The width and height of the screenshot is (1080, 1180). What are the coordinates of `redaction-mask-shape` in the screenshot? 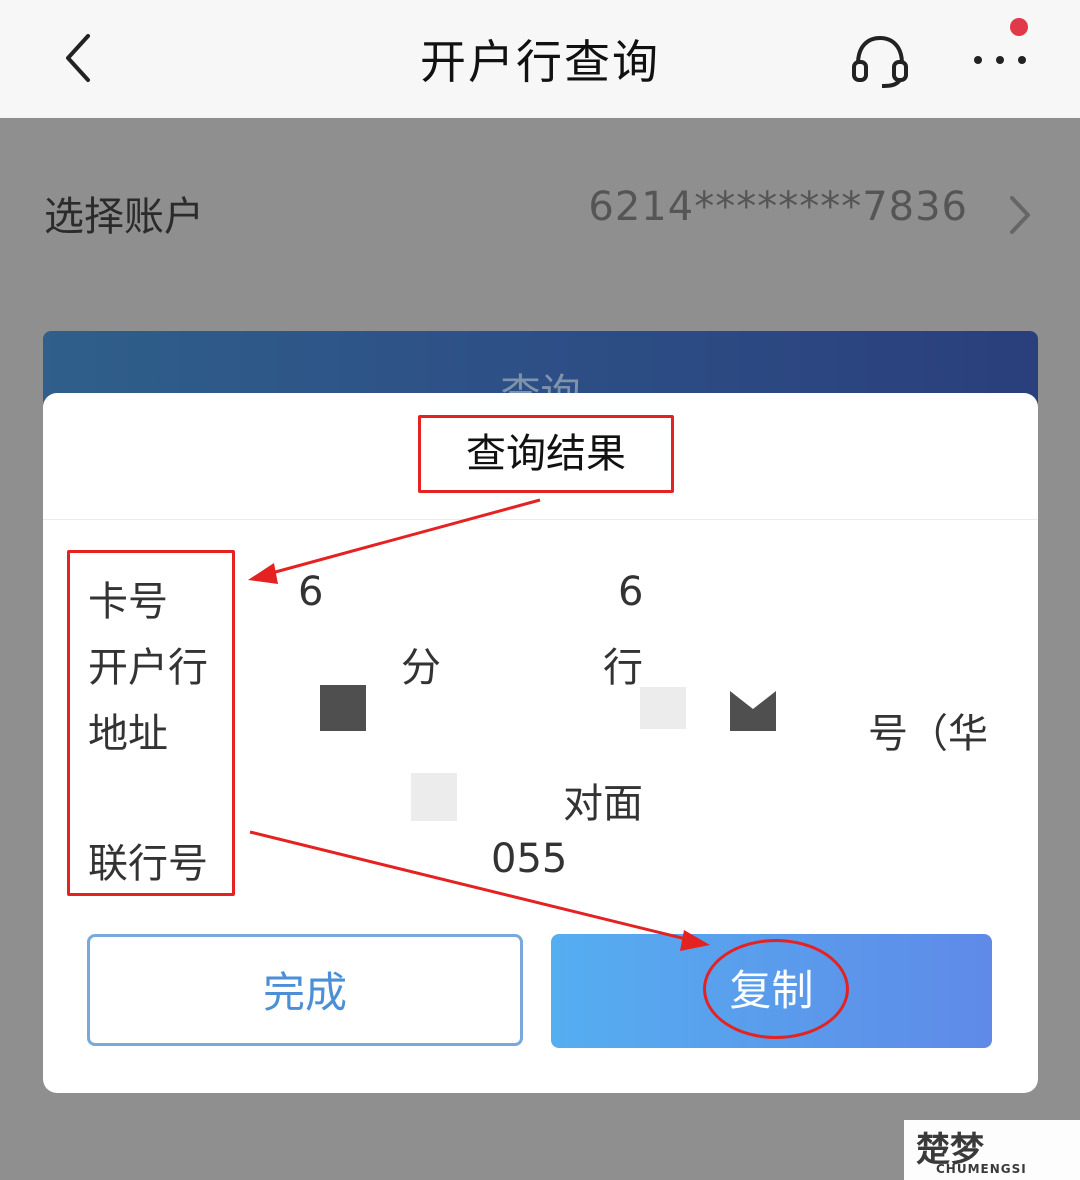 It's located at (753, 711).